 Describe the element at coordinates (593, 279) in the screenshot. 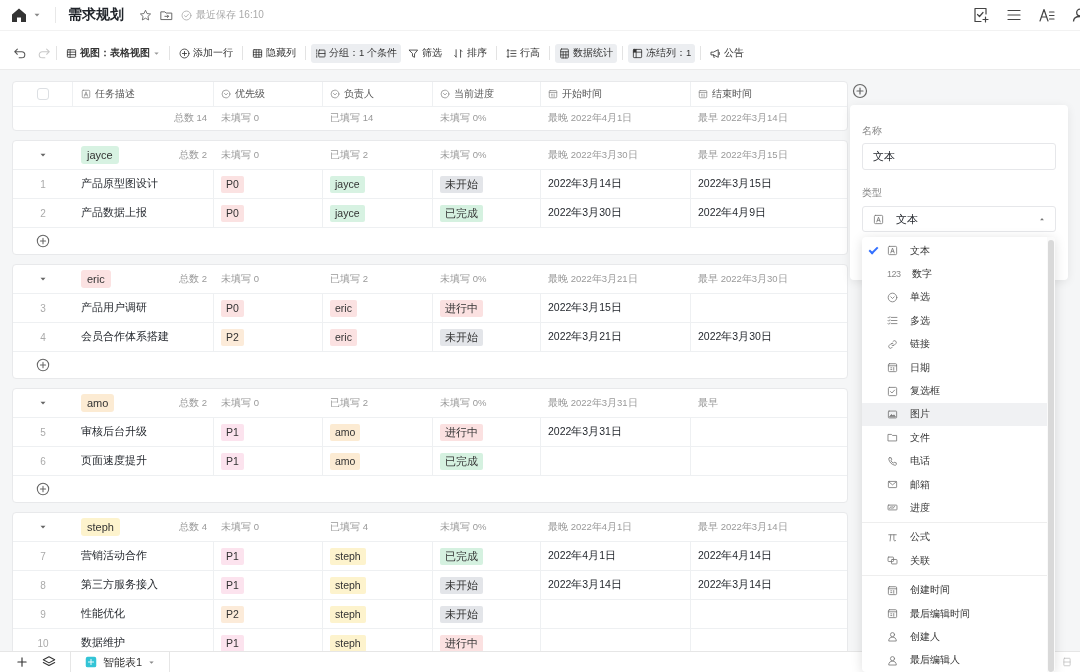

I see `summary-cell: 最晚 2022年3月21日` at that location.